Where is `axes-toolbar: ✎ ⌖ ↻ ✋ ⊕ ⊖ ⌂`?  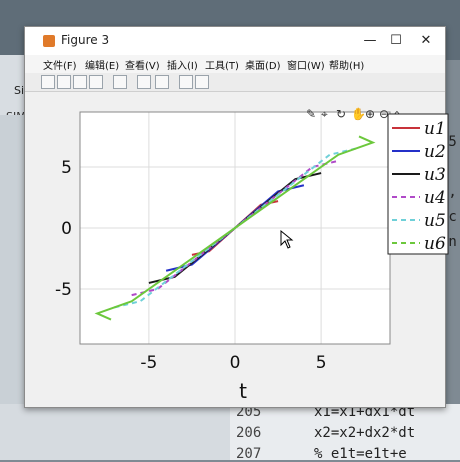 axes-toolbar: ✎ ⌖ ↻ ✋ ⊕ ⊖ ⌂ is located at coordinates (353, 114).